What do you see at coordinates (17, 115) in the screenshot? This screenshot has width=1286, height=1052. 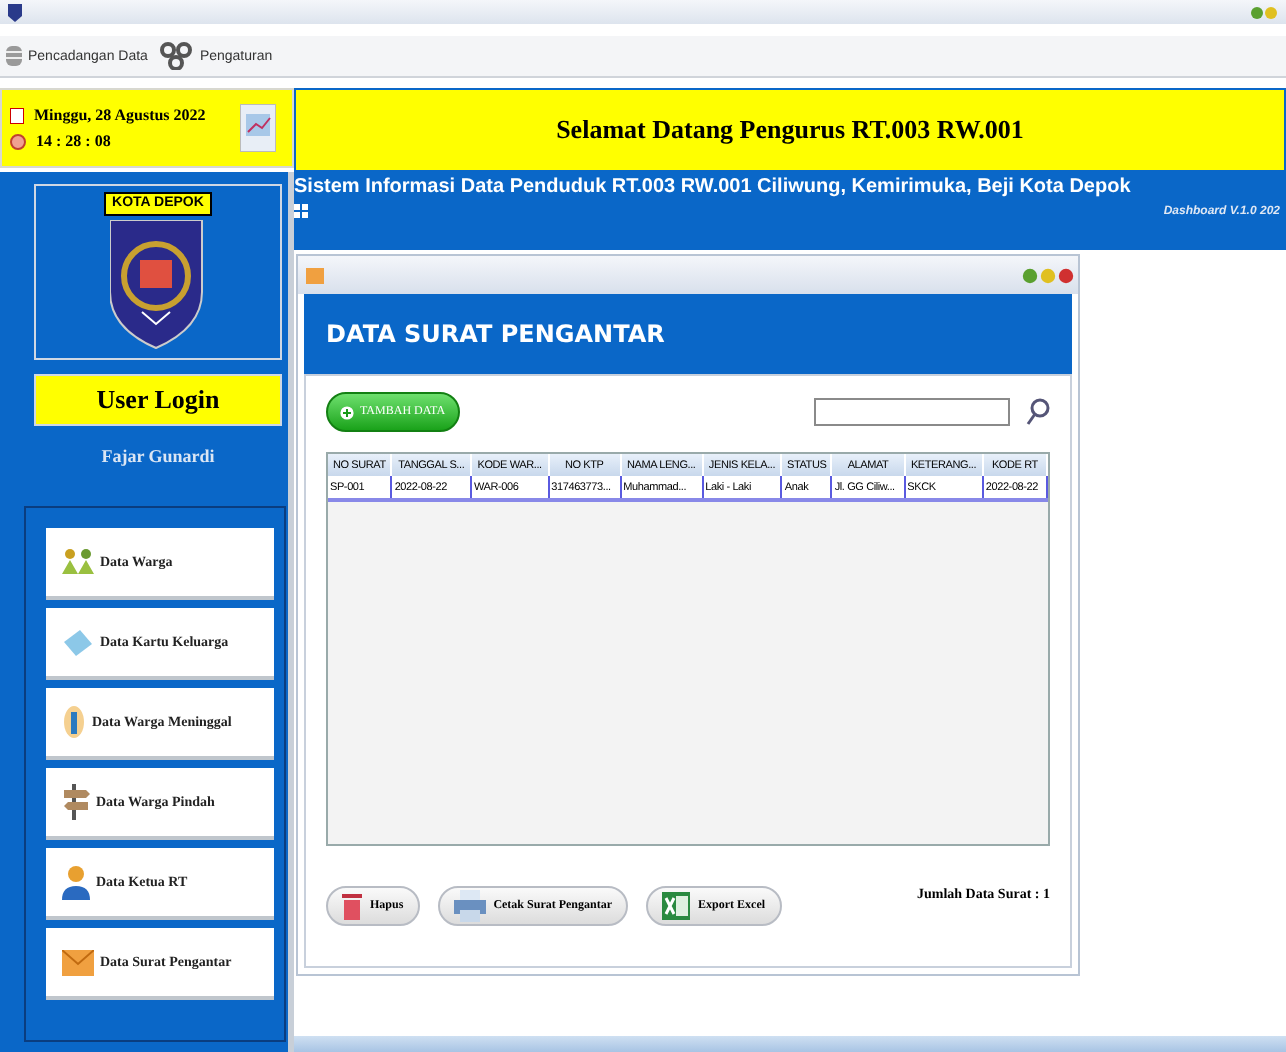 I see `calendar-icon` at bounding box center [17, 115].